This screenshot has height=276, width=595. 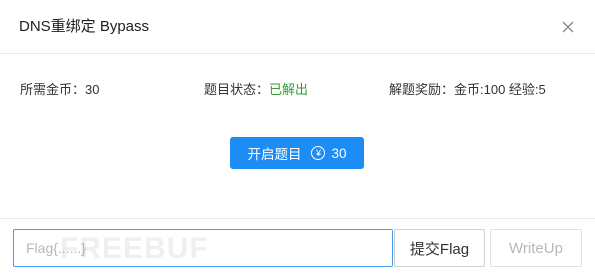 I want to click on writeup-button: WriteUp, so click(x=536, y=248).